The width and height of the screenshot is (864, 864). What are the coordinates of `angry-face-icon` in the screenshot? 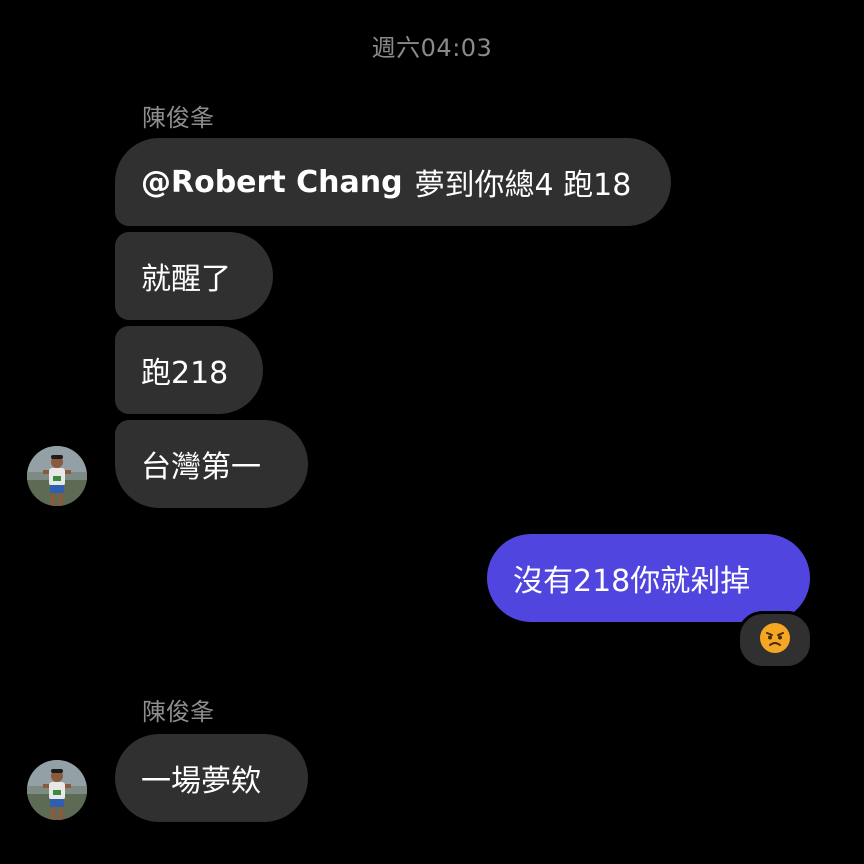 It's located at (775, 640).